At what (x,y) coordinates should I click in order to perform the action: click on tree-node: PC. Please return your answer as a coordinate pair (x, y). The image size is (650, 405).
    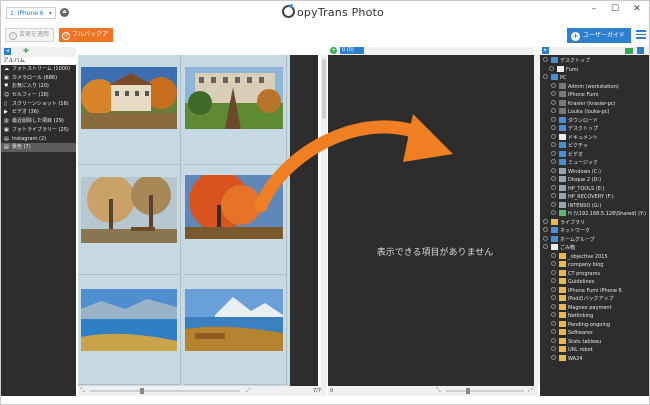
    Looking at the image, I should click on (555, 78).